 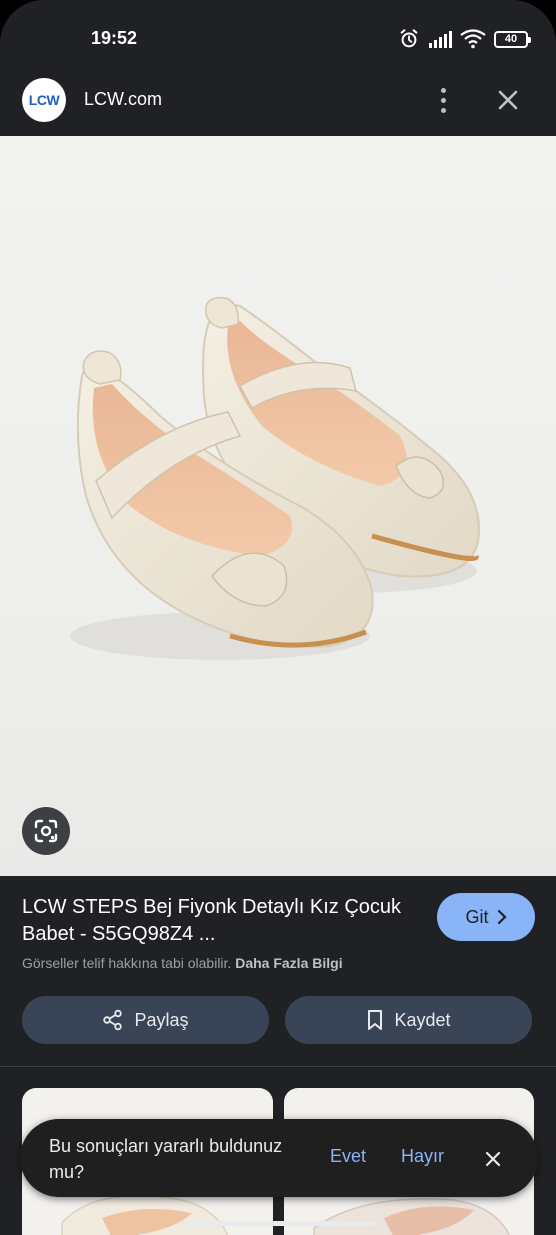 What do you see at coordinates (473, 39) in the screenshot?
I see `wifi-icon` at bounding box center [473, 39].